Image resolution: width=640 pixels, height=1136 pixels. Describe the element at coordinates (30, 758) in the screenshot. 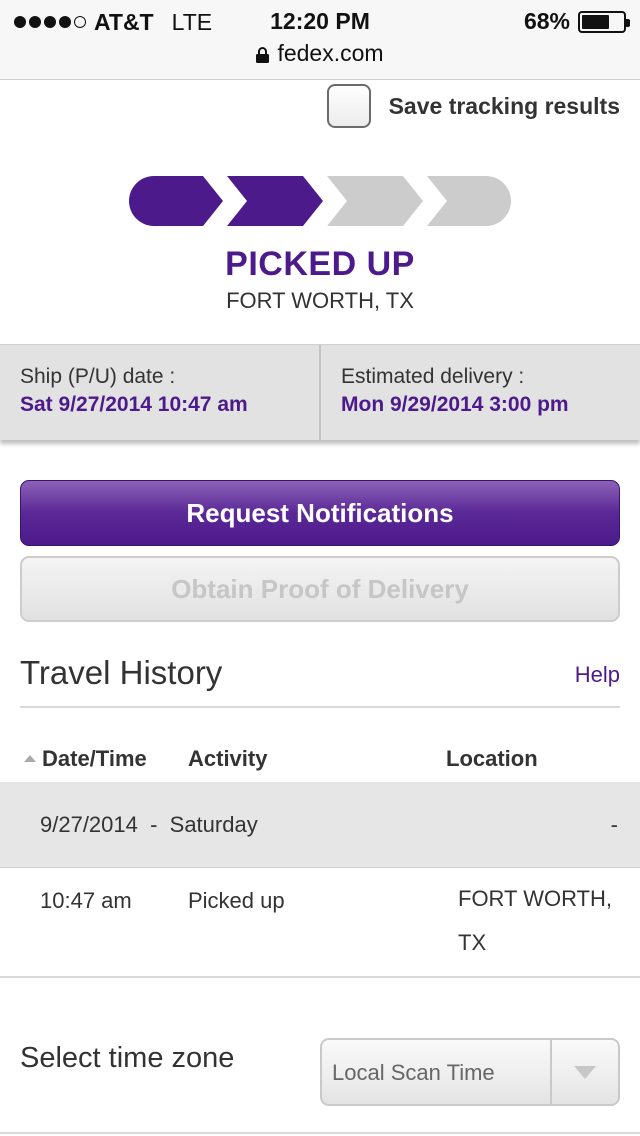

I see `sort-ascending-icon` at that location.